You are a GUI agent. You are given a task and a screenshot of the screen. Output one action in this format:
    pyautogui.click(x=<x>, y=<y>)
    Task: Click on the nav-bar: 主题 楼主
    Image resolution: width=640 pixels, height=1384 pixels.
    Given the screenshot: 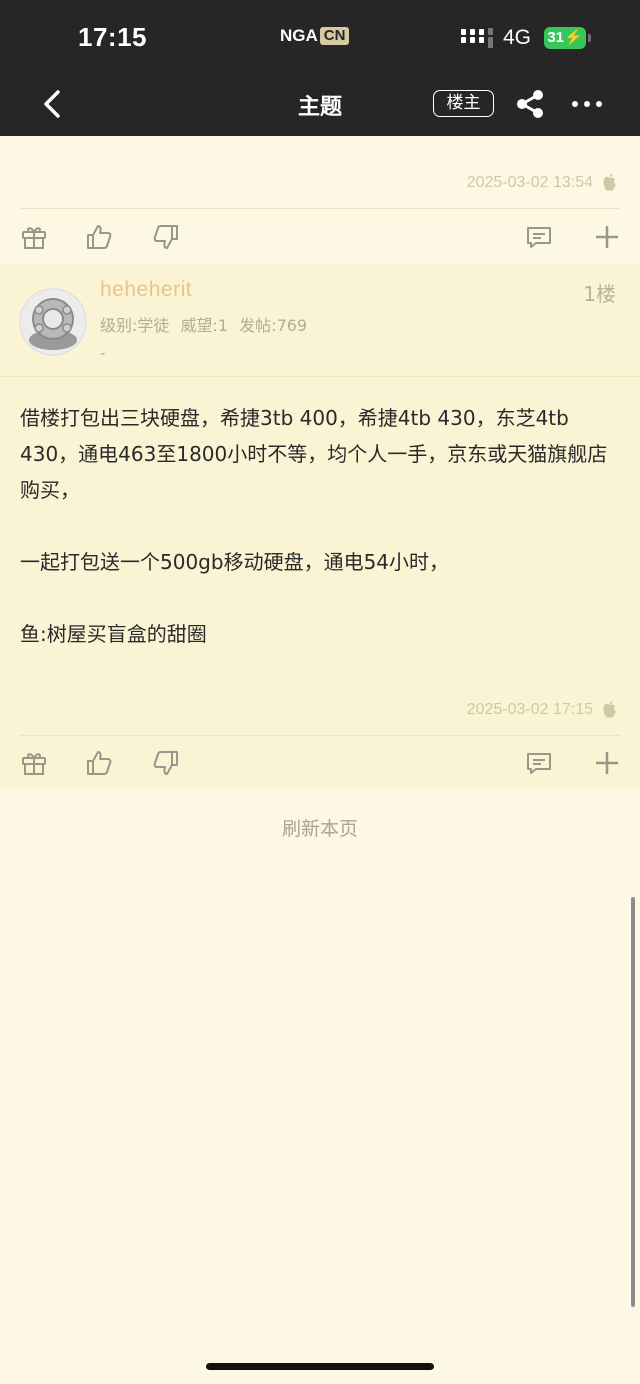 What is the action you would take?
    pyautogui.click(x=320, y=106)
    